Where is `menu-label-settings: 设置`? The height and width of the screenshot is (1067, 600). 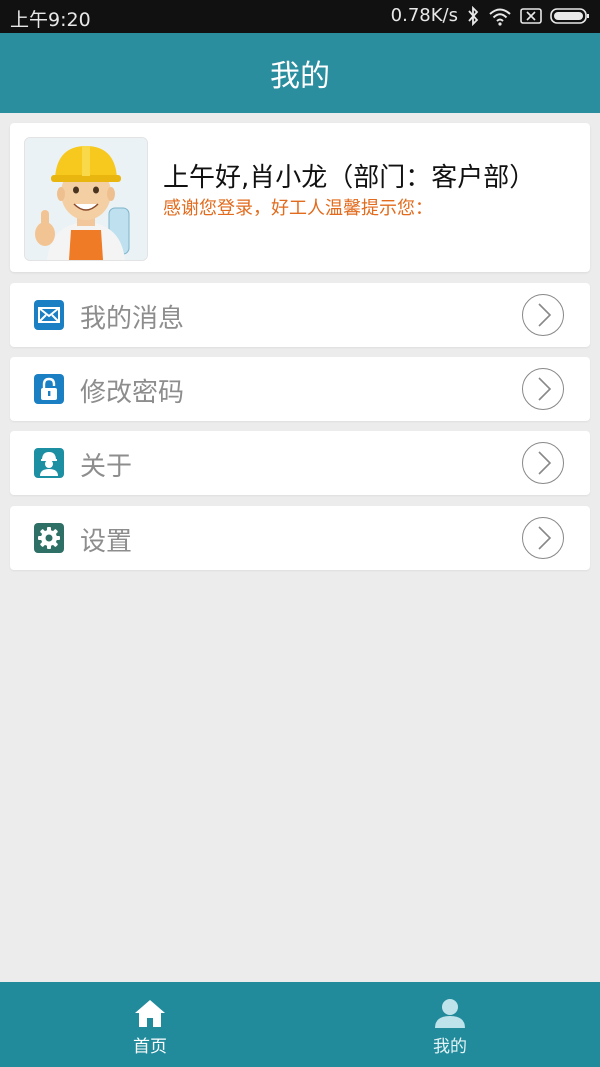
menu-label-settings: 设置 is located at coordinates (106, 542).